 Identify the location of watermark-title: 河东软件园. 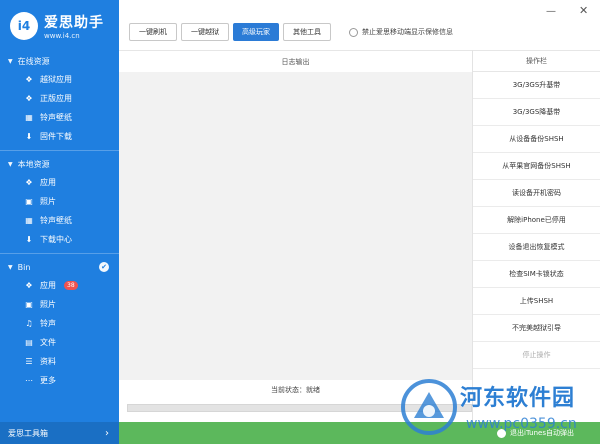
(518, 398).